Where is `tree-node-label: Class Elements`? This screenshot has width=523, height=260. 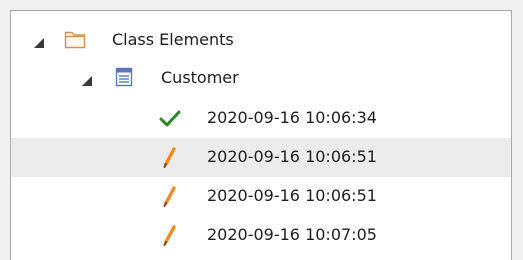 tree-node-label: Class Elements is located at coordinates (173, 39).